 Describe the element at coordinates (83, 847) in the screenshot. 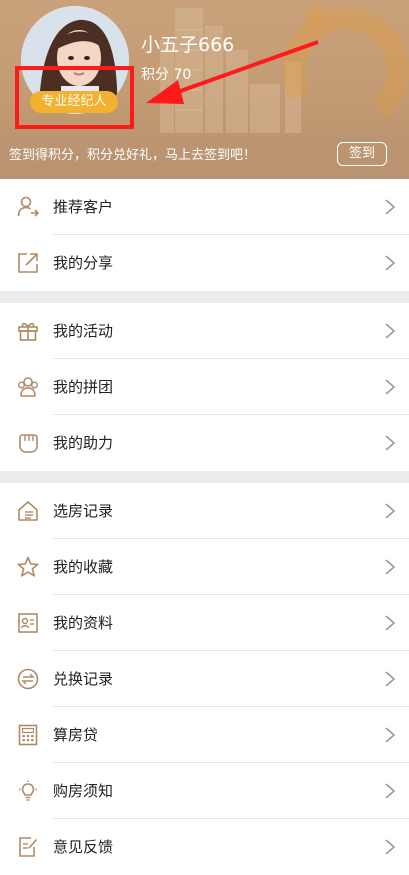

I see `menu-item-label: 意见反馈` at that location.